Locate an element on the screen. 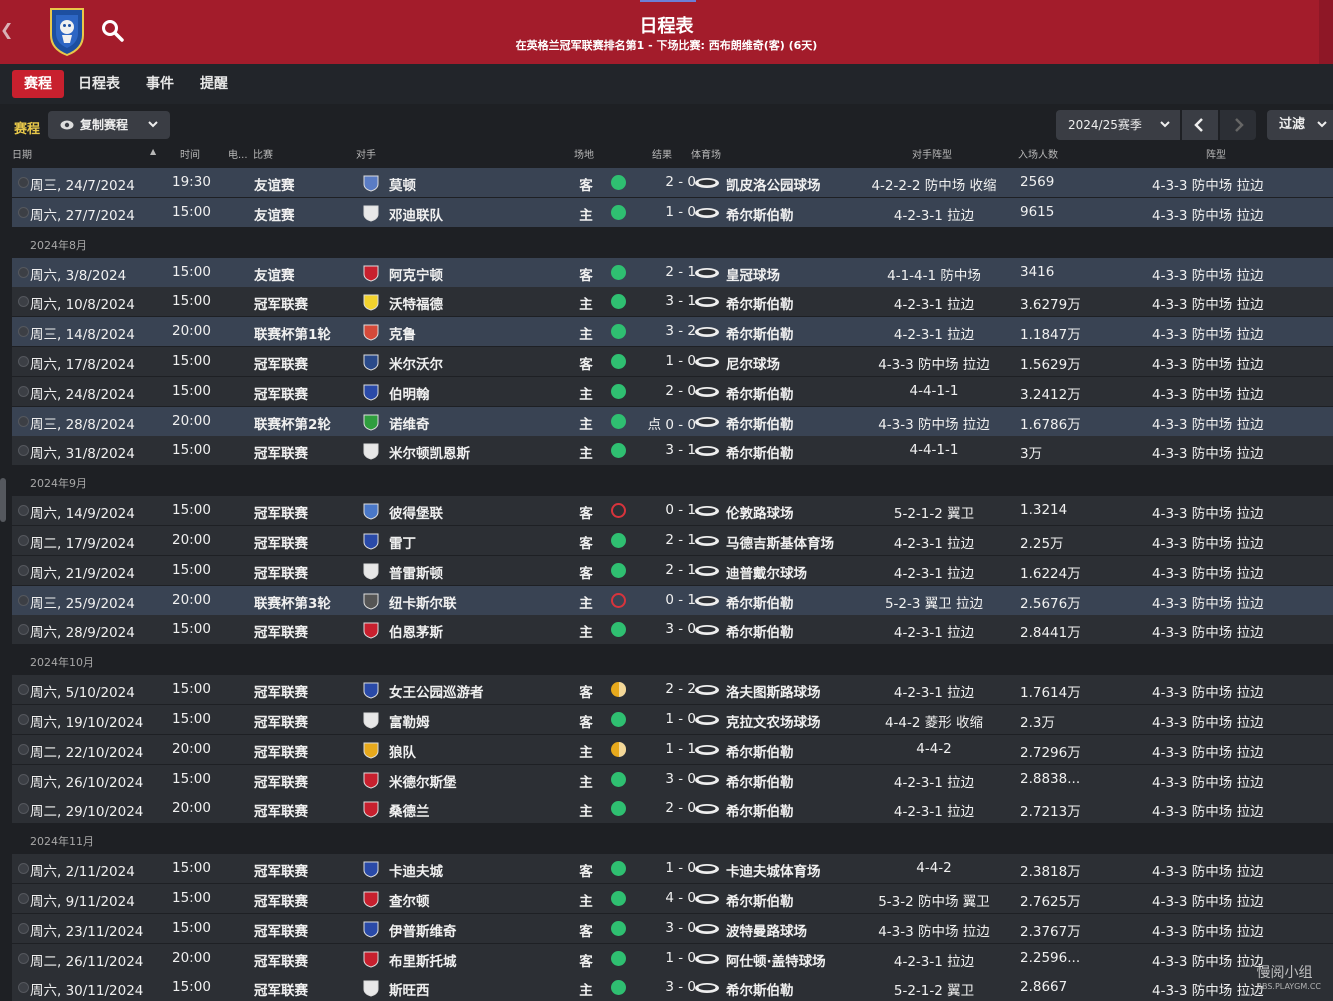 This screenshot has height=1001, width=1333. next-season-button is located at coordinates (1238, 125).